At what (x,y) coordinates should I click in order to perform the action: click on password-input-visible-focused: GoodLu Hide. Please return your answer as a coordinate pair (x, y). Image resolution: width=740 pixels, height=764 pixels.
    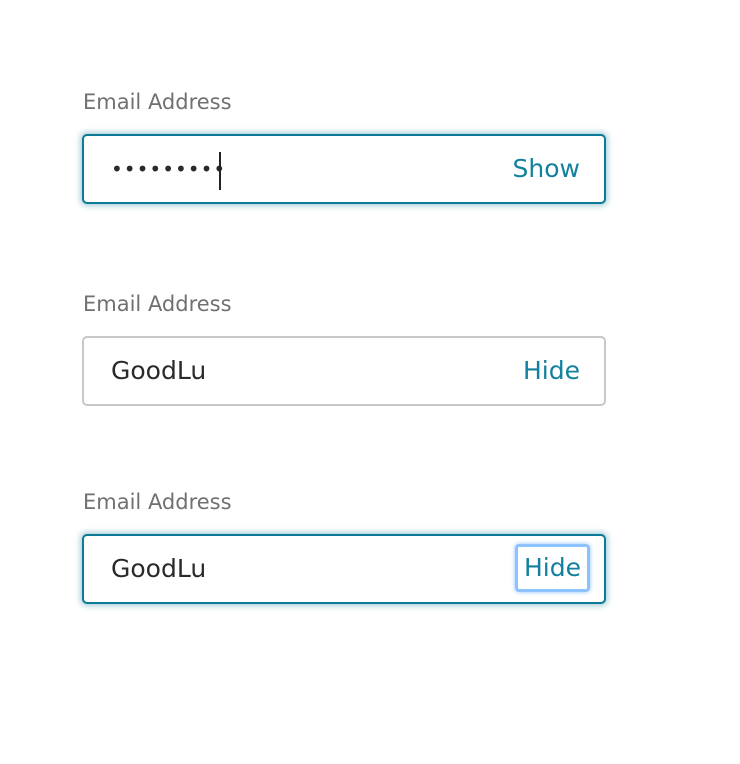
    Looking at the image, I should click on (344, 569).